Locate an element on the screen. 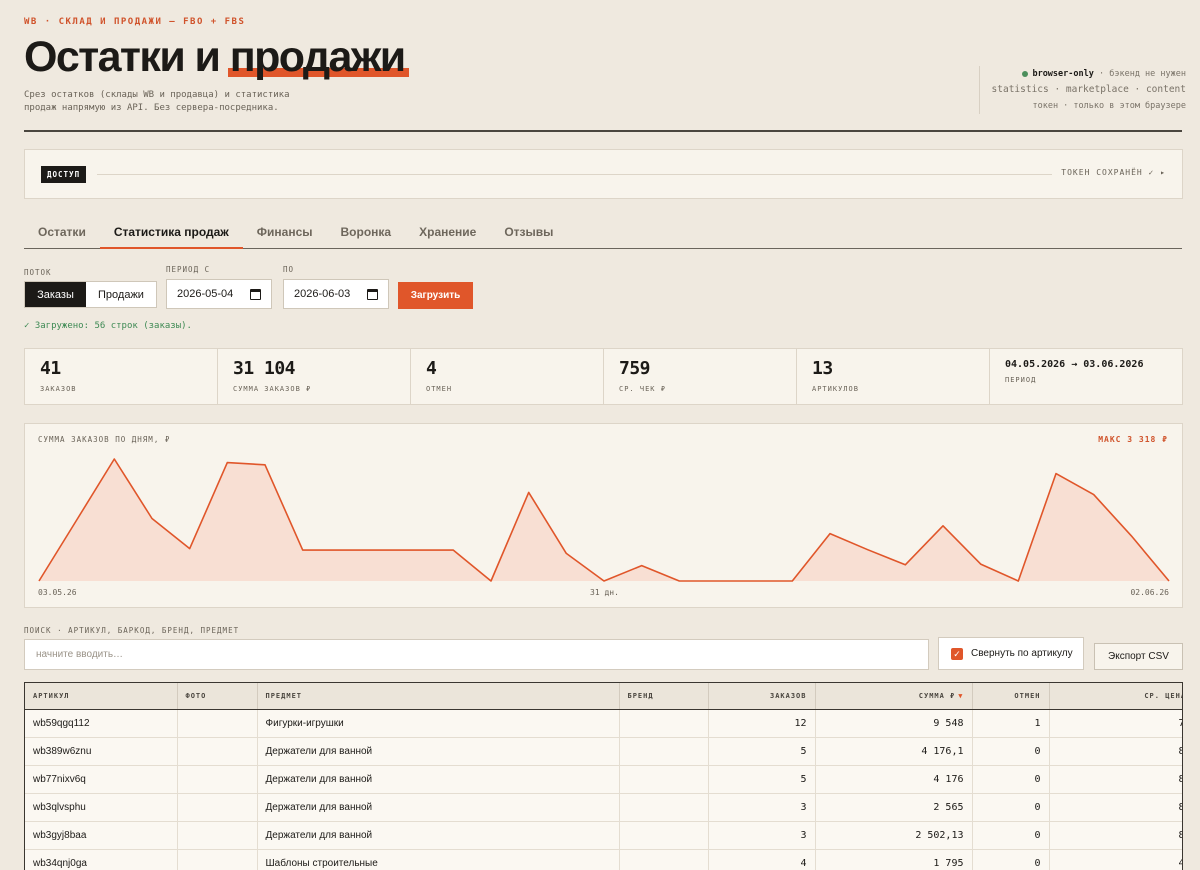 The height and width of the screenshot is (870, 1200). kpi-value: 4 is located at coordinates (431, 368).